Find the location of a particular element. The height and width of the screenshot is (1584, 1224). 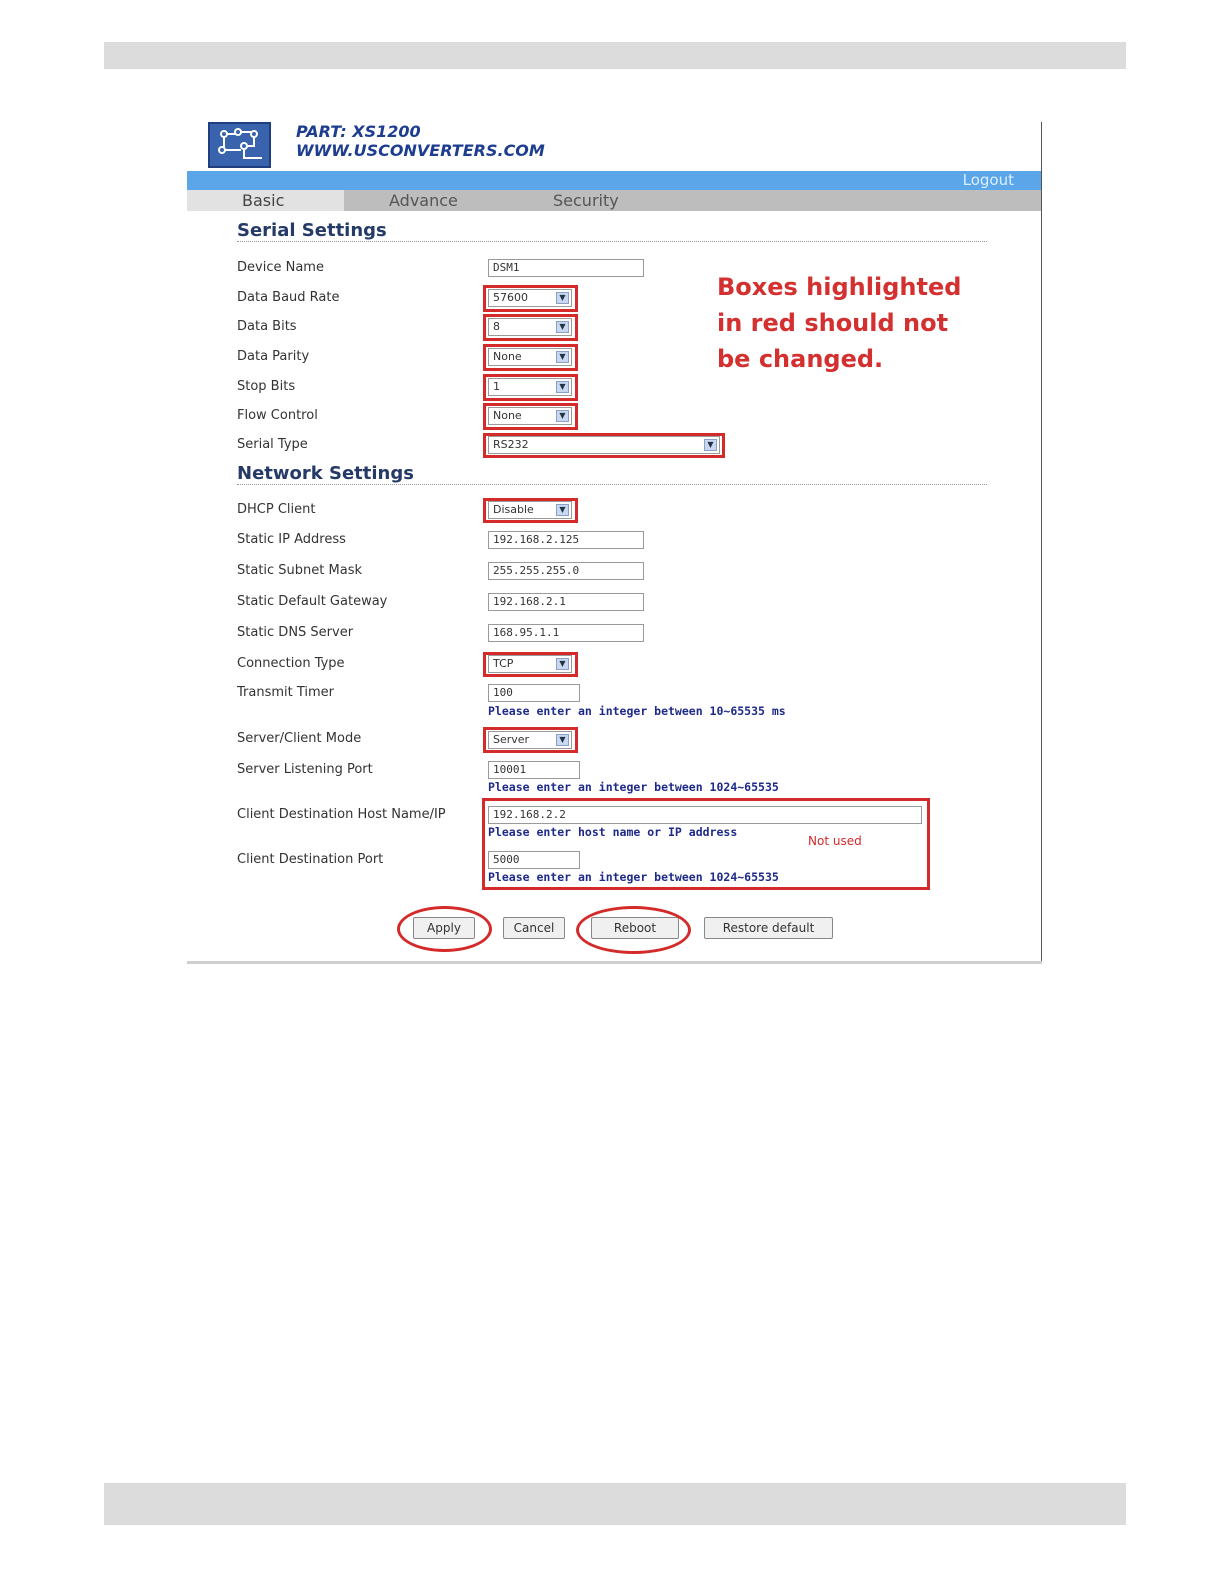

serial-type-label: Serial Type is located at coordinates (272, 444).